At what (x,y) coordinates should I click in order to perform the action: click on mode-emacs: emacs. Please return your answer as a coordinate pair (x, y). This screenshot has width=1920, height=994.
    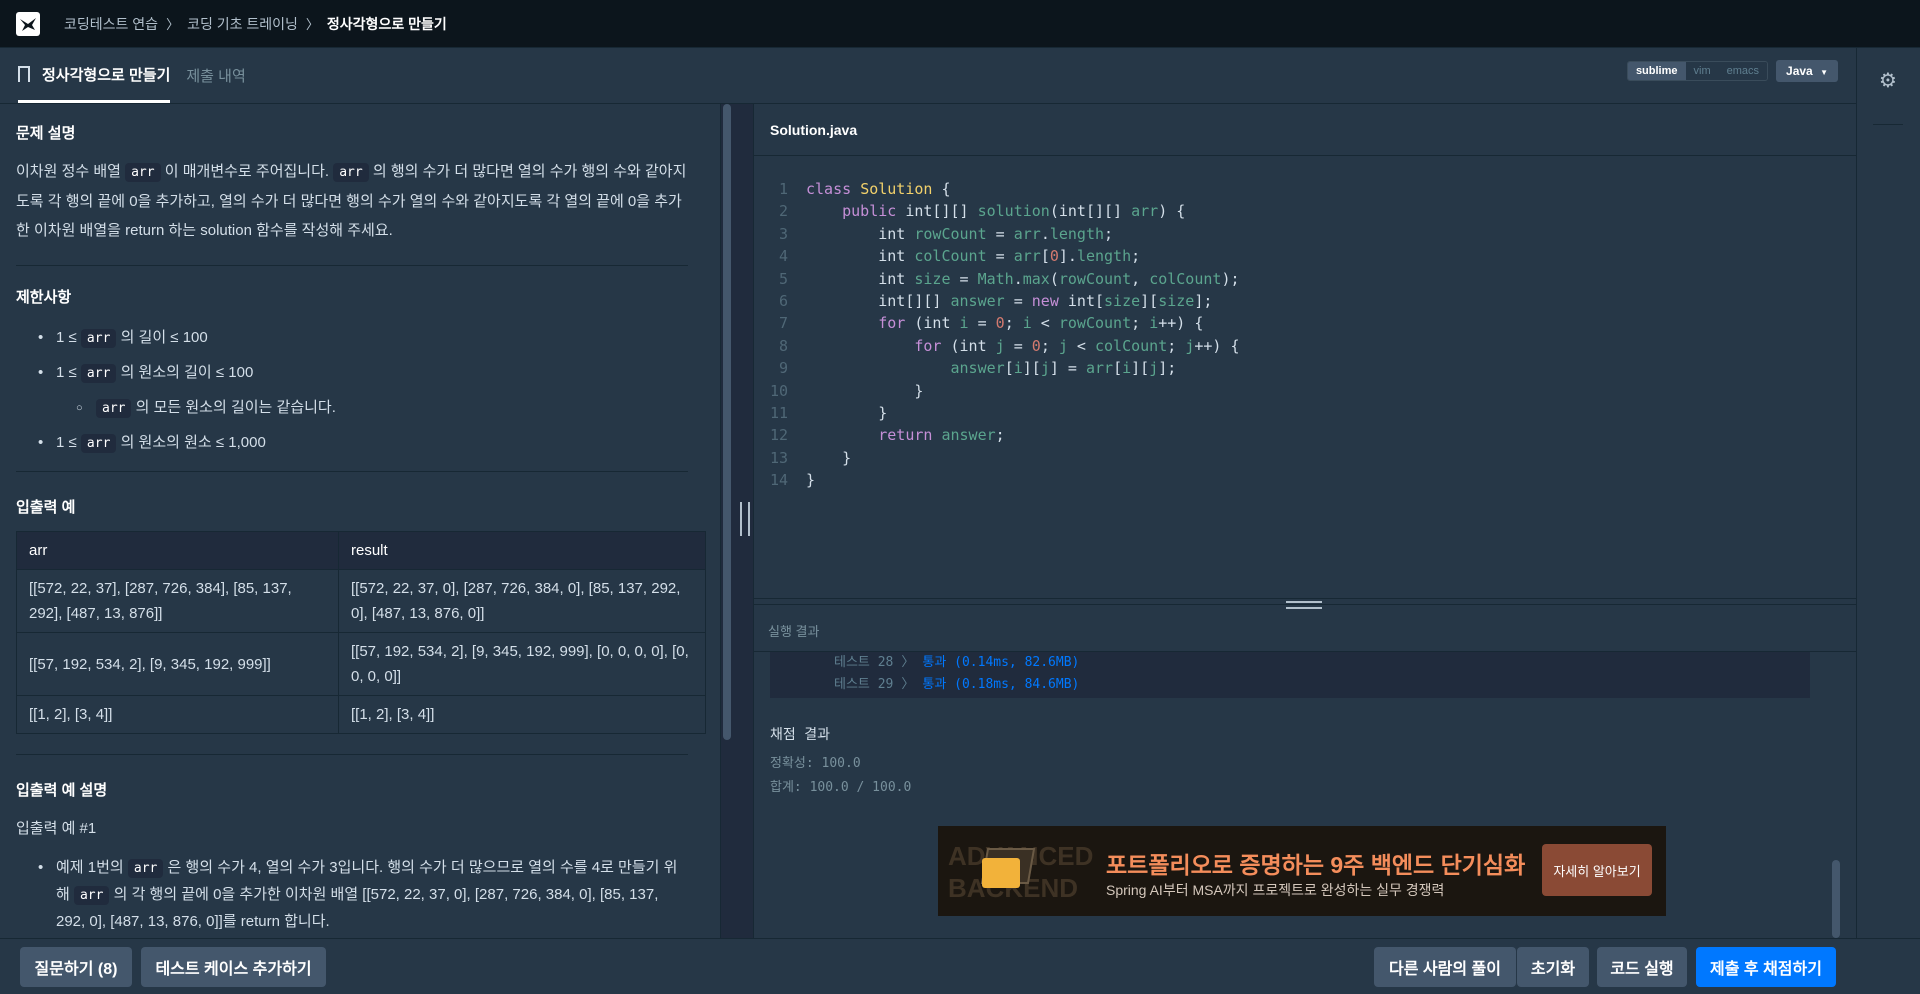
    Looking at the image, I should click on (1743, 71).